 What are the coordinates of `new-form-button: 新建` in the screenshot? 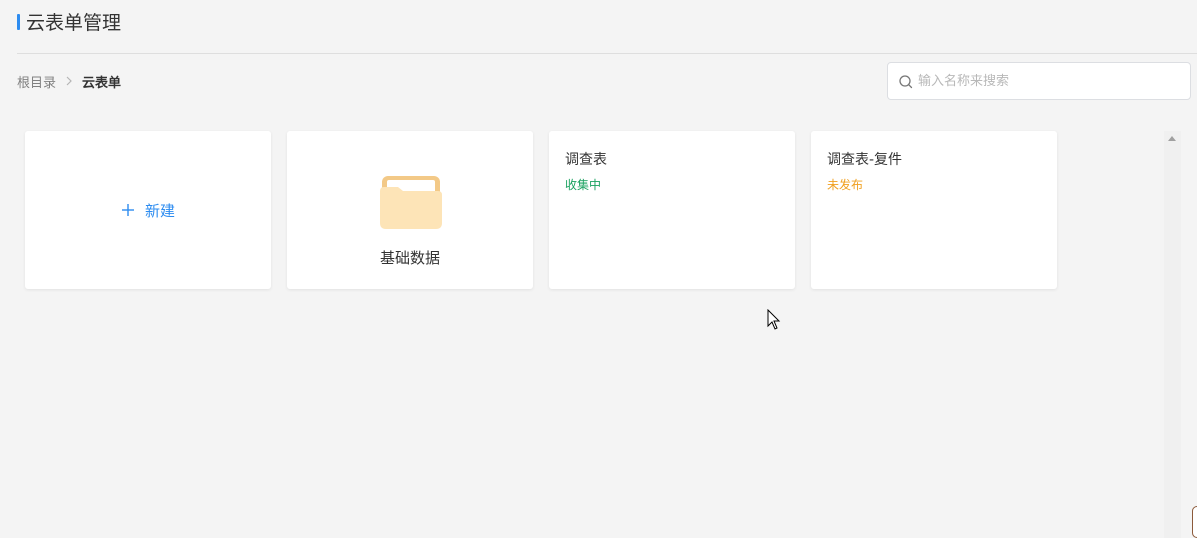 It's located at (148, 210).